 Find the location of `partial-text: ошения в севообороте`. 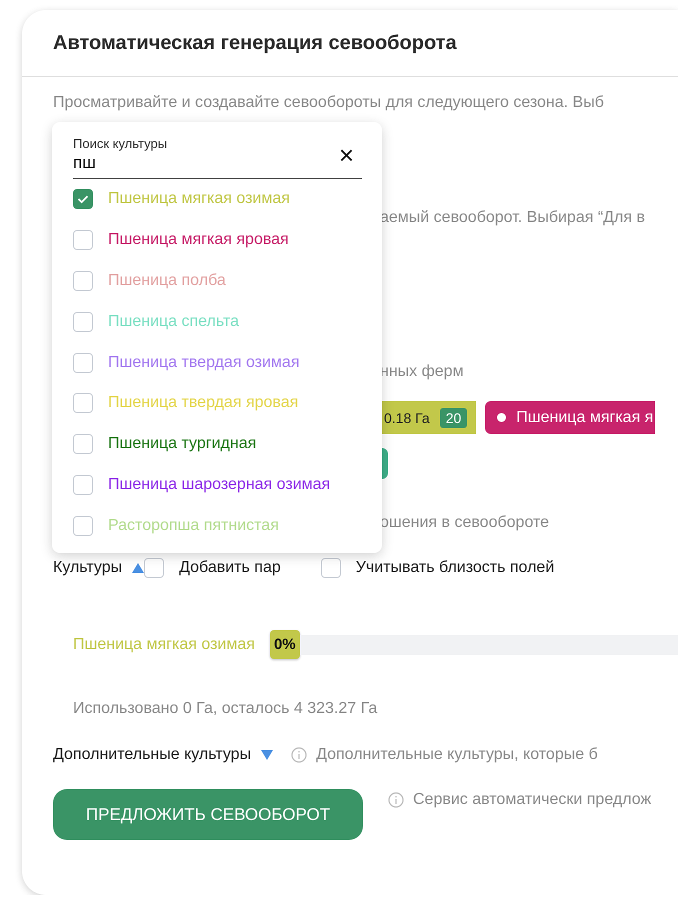

partial-text: ошения в севообороте is located at coordinates (465, 522).